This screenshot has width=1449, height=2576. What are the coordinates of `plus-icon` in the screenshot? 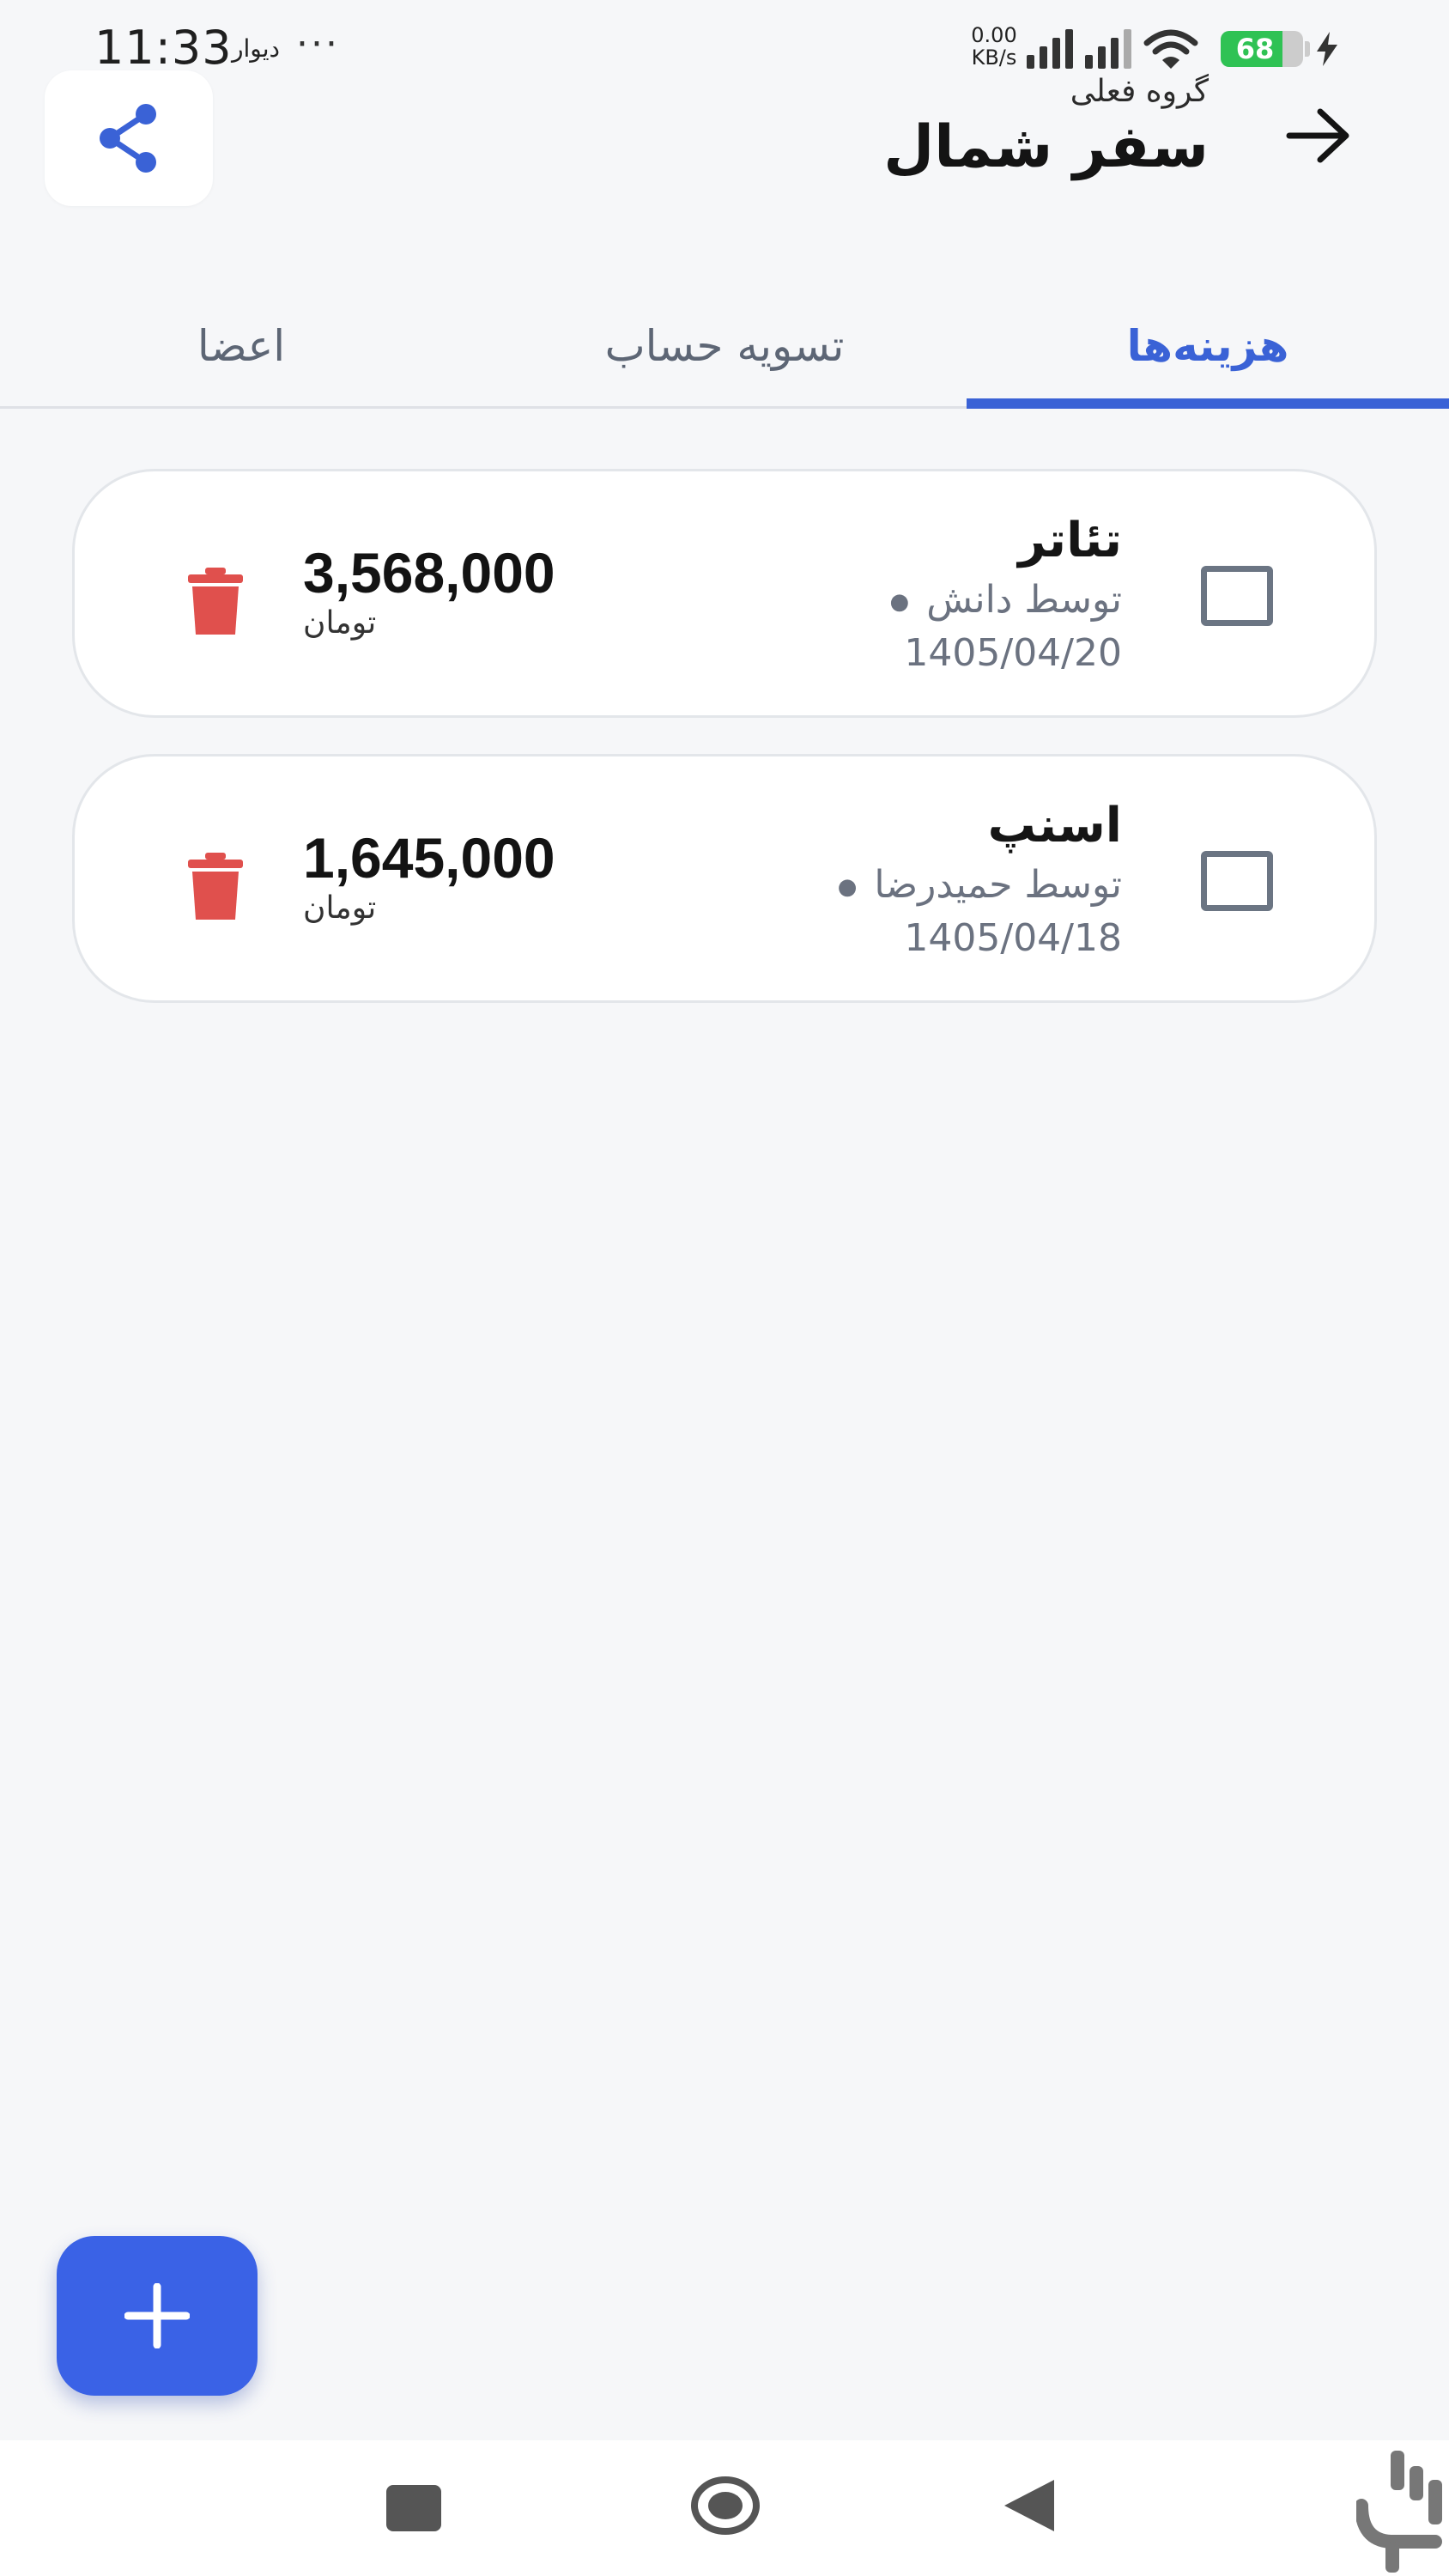 It's located at (157, 2316).